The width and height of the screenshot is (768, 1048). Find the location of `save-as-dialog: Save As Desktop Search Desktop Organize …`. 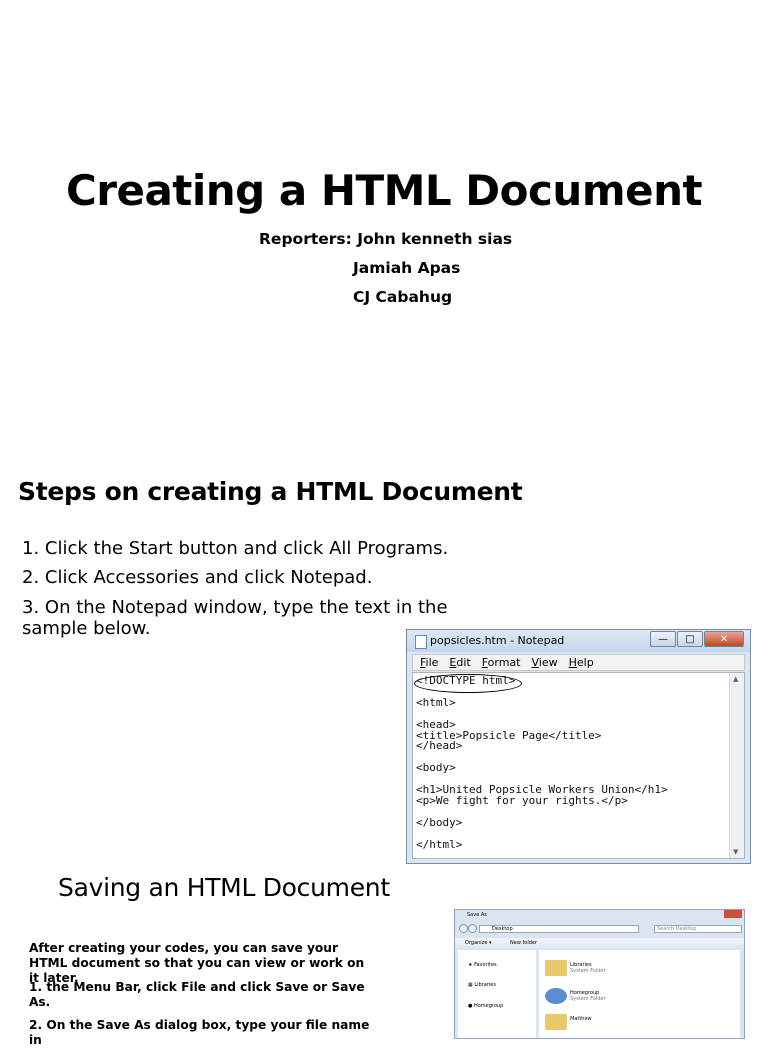

save-as-dialog: Save As Desktop Search Desktop Organize … is located at coordinates (599, 974).